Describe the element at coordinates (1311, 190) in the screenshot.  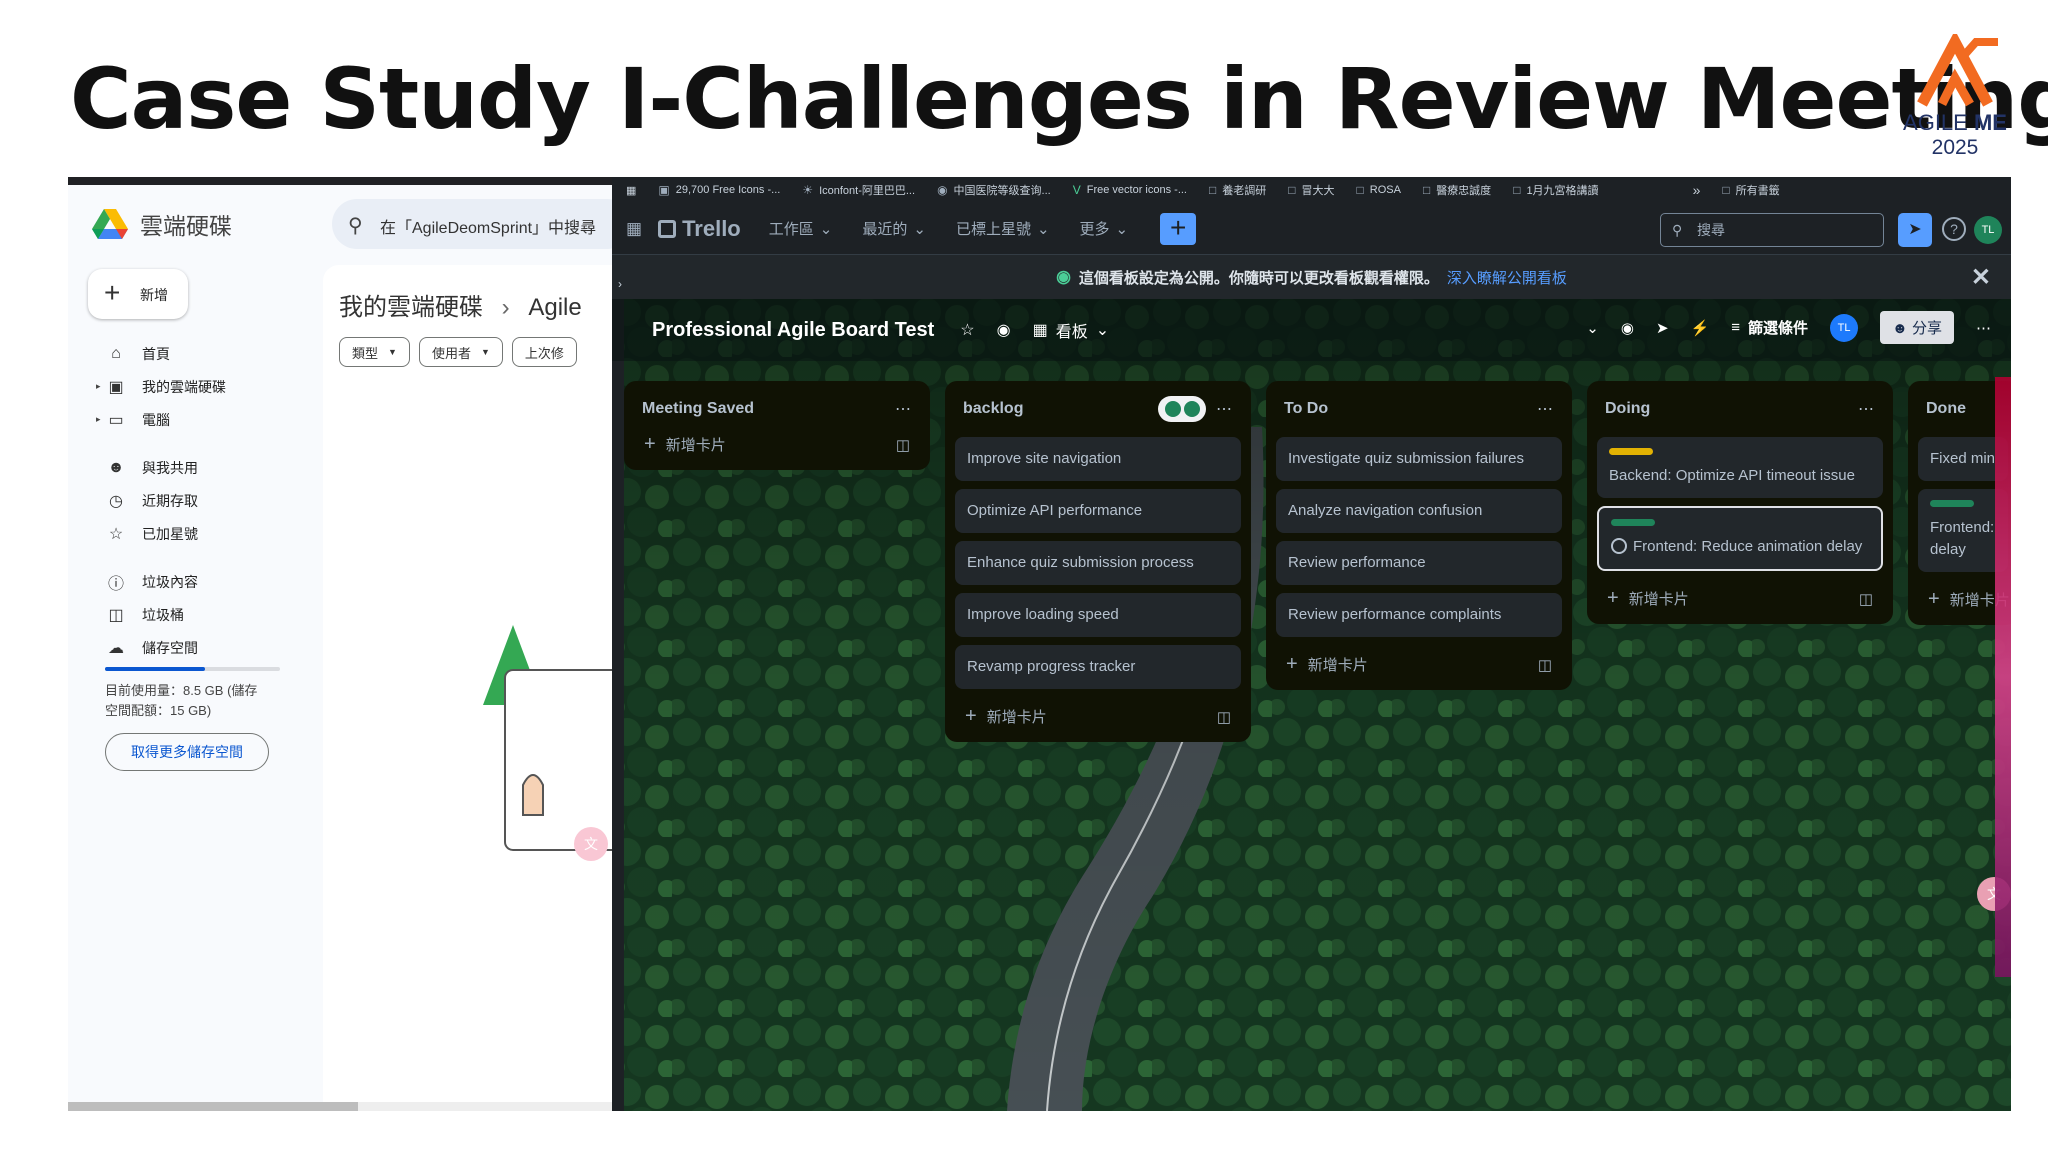
I see `bookmark-folder: □ 冒大大` at that location.